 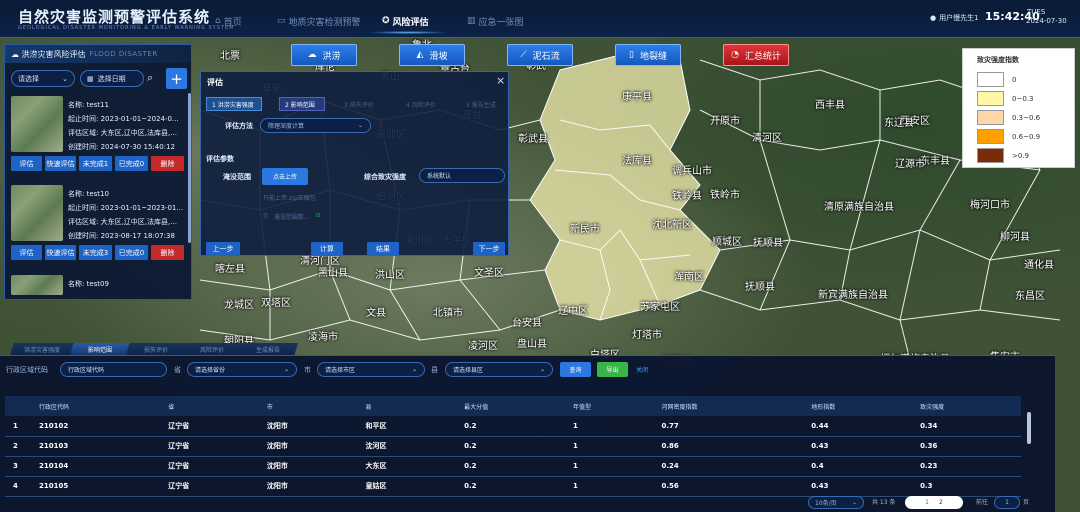 What do you see at coordinates (220, 159) in the screenshot?
I see `params-label: 评估参数` at bounding box center [220, 159].